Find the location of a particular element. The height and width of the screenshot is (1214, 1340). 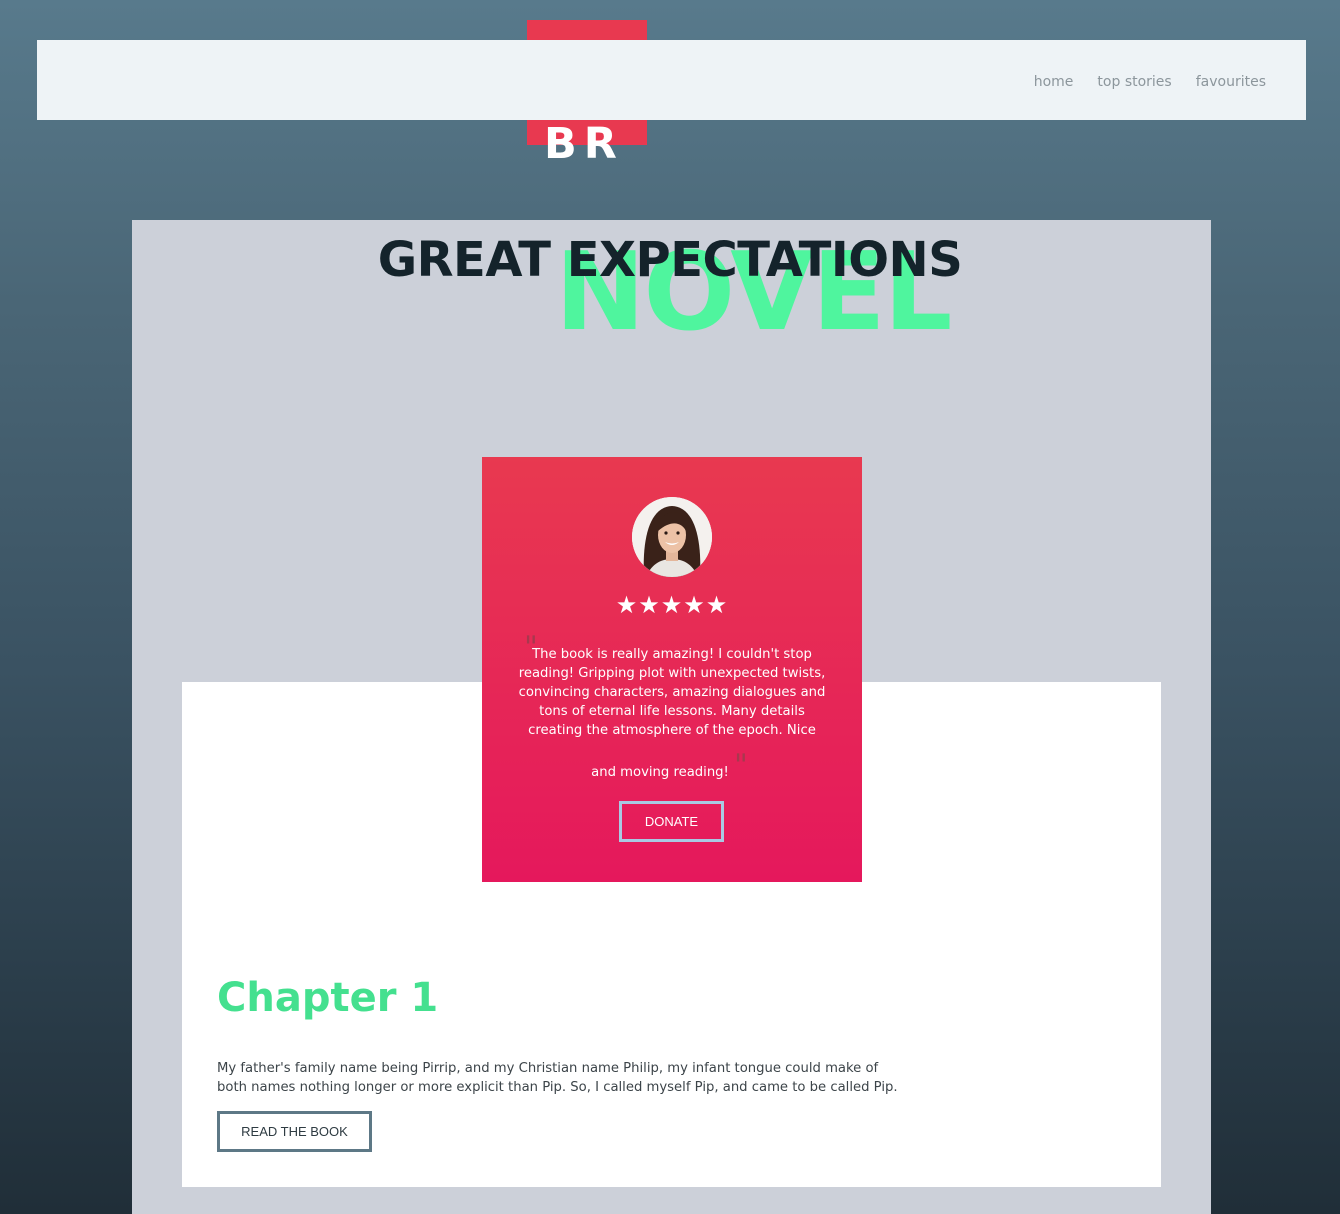

chapter-title: Chapter 1 is located at coordinates (328, 998).